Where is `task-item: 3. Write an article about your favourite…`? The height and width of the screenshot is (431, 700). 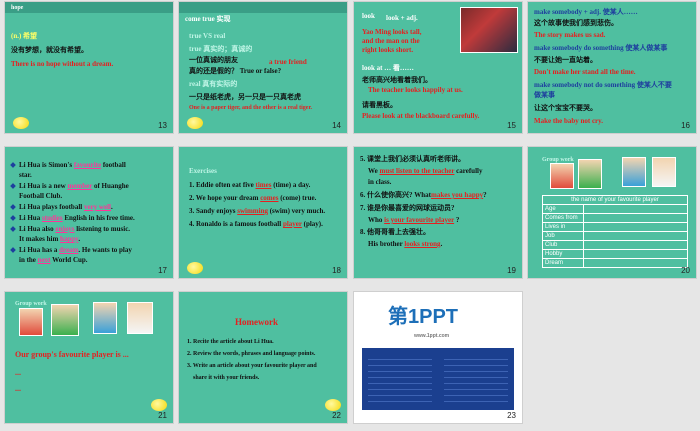 task-item: 3. Write an article about your favourite… is located at coordinates (252, 366).